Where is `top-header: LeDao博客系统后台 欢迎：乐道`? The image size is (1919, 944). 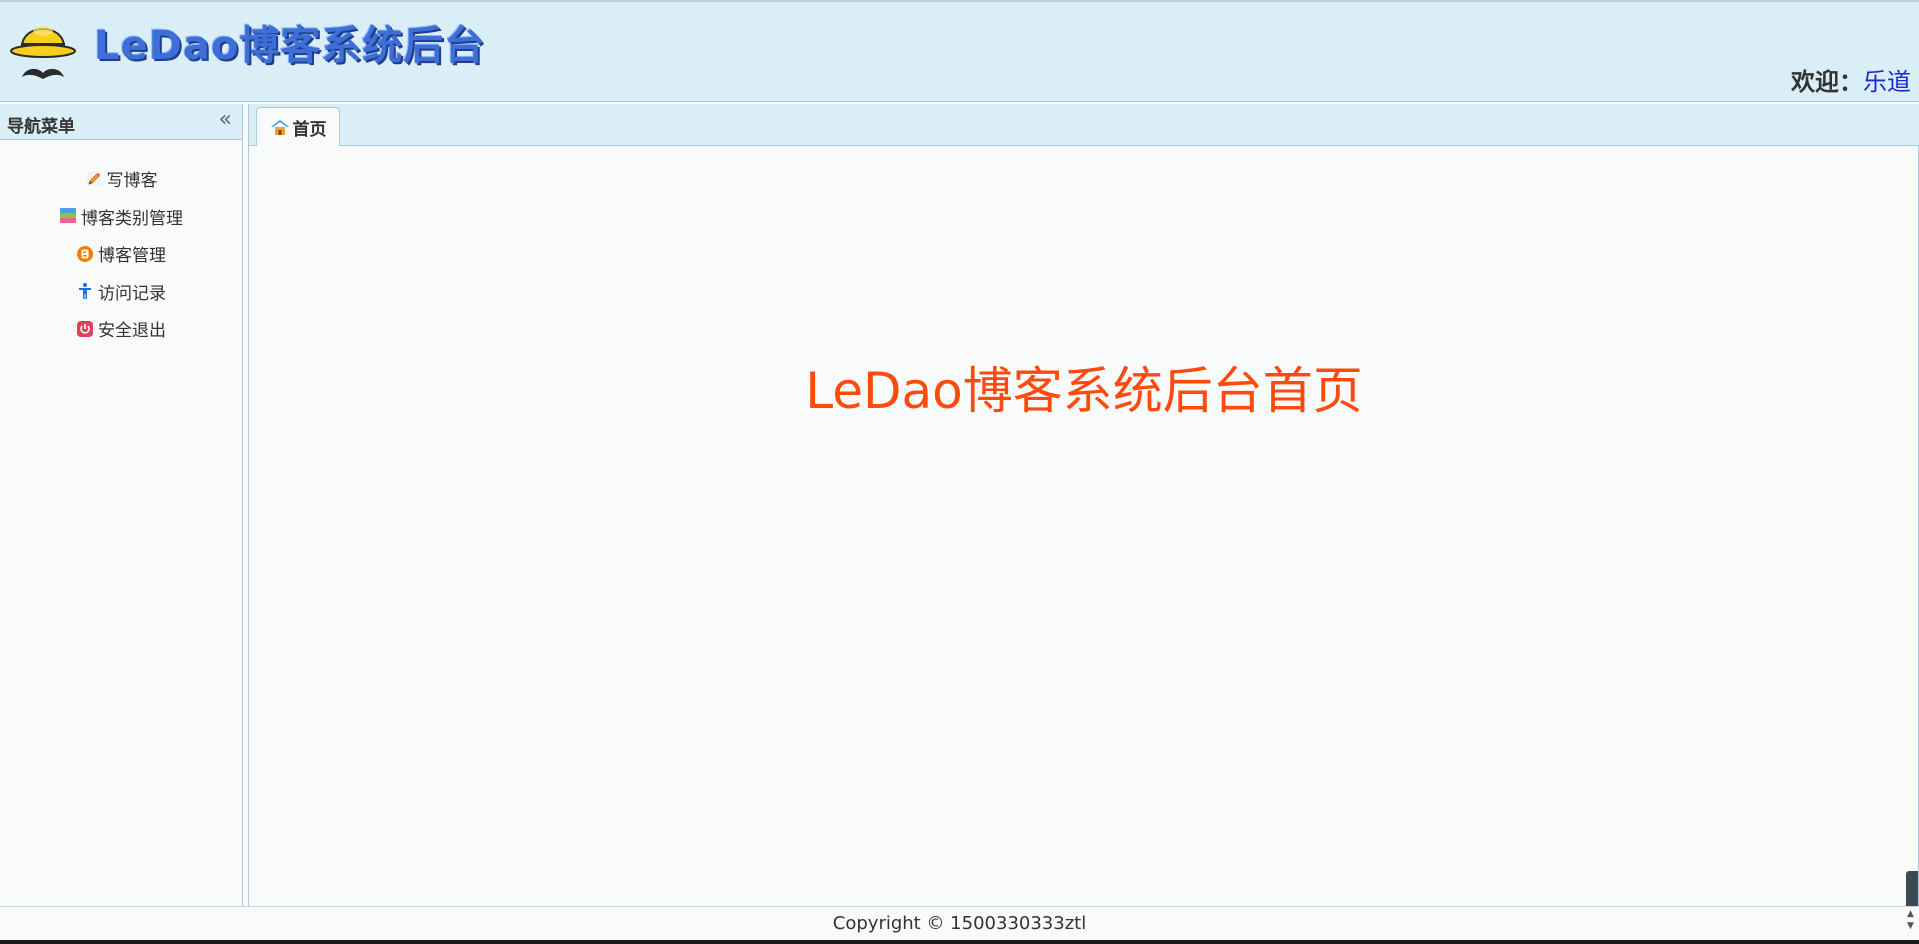
top-header: LeDao博客系统后台 欢迎：乐道 is located at coordinates (959, 51).